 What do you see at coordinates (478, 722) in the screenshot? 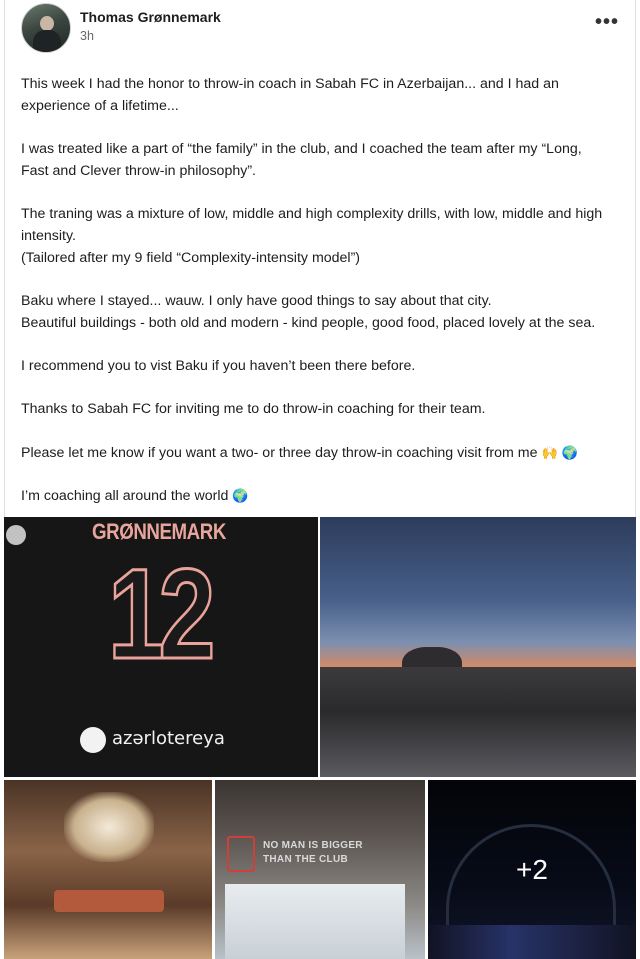
I see `city-silhouette` at bounding box center [478, 722].